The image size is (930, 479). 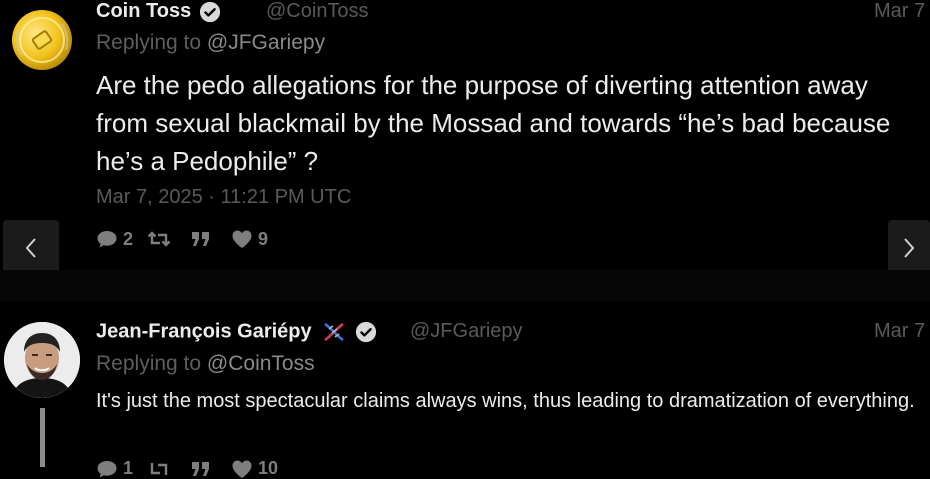 I want to click on avatar-coin-toss, so click(x=42, y=40).